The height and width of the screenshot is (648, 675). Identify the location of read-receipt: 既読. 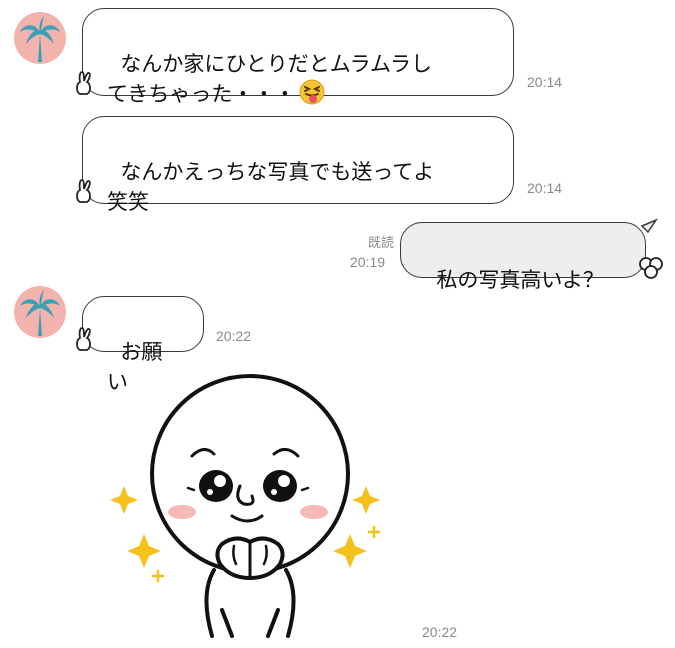
(380, 243).